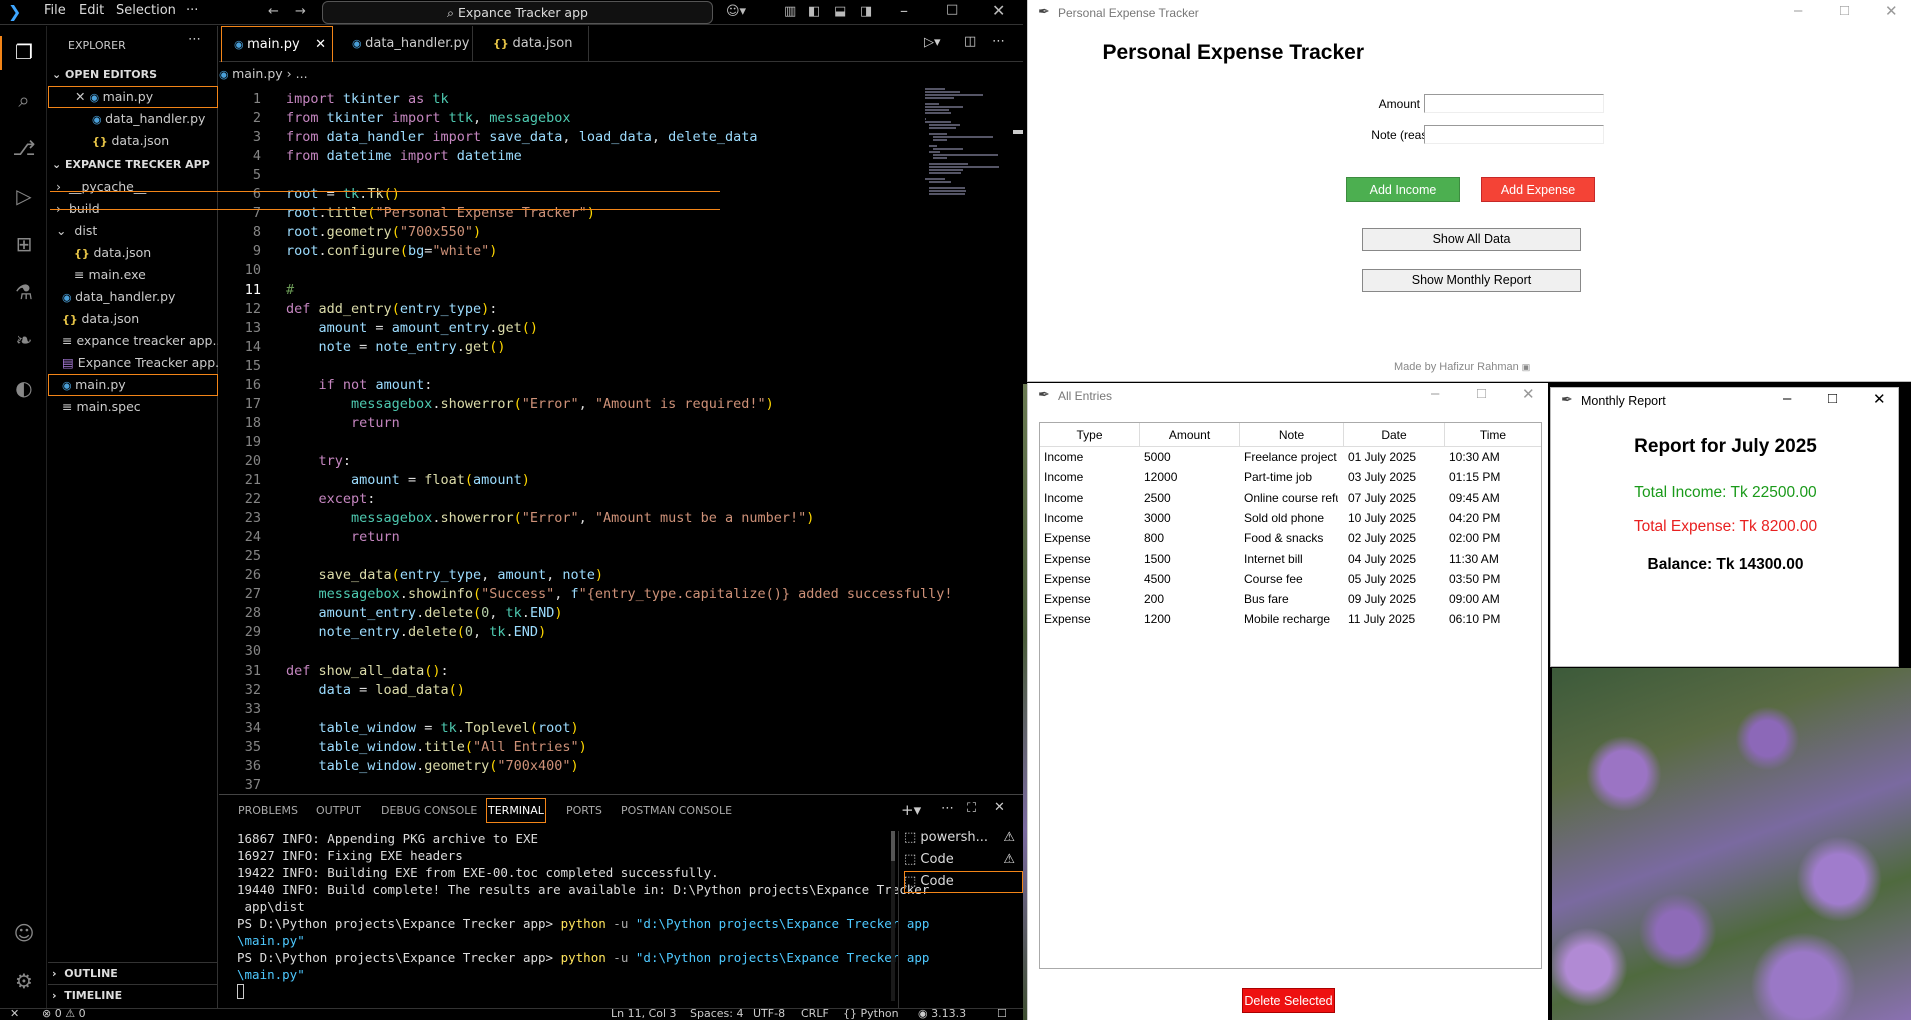 The height and width of the screenshot is (1020, 1911). I want to click on tree-folder-dist: ⌄ dist, so click(133, 231).